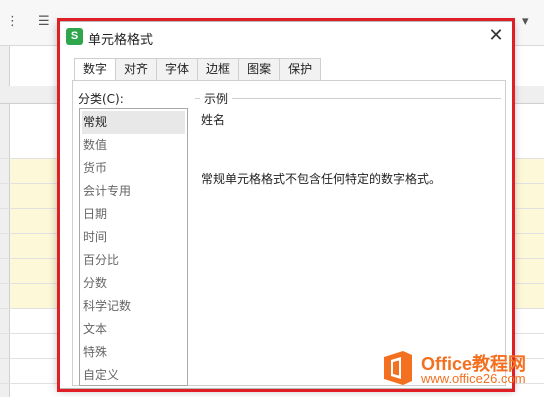  Describe the element at coordinates (133, 375) in the screenshot. I see `category-item-custom: 自定义` at that location.